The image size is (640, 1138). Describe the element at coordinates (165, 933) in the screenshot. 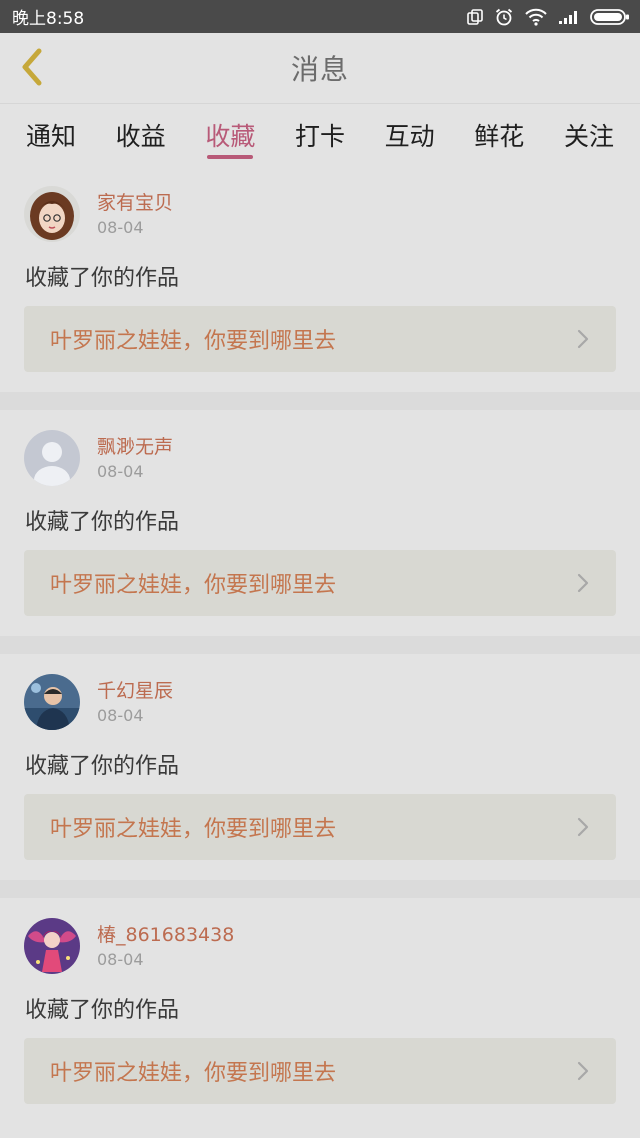

I see `username: 椿_861683438` at that location.